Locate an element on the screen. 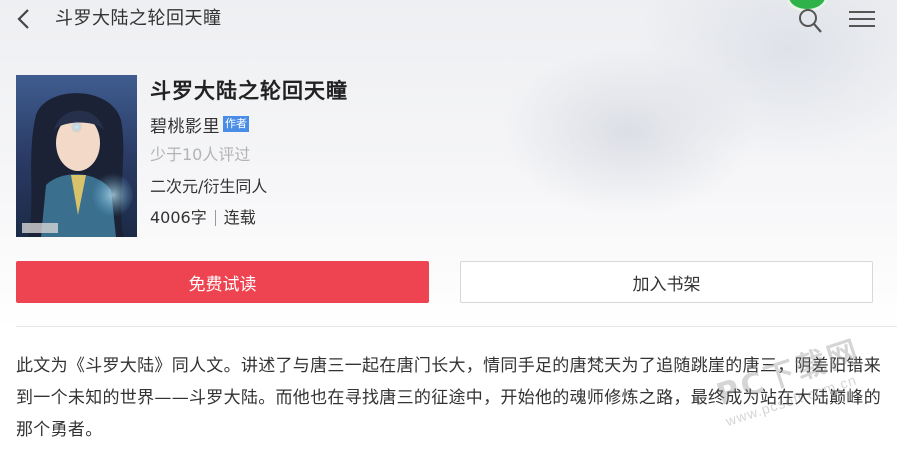 The height and width of the screenshot is (472, 897). menu-icon is located at coordinates (862, 20).